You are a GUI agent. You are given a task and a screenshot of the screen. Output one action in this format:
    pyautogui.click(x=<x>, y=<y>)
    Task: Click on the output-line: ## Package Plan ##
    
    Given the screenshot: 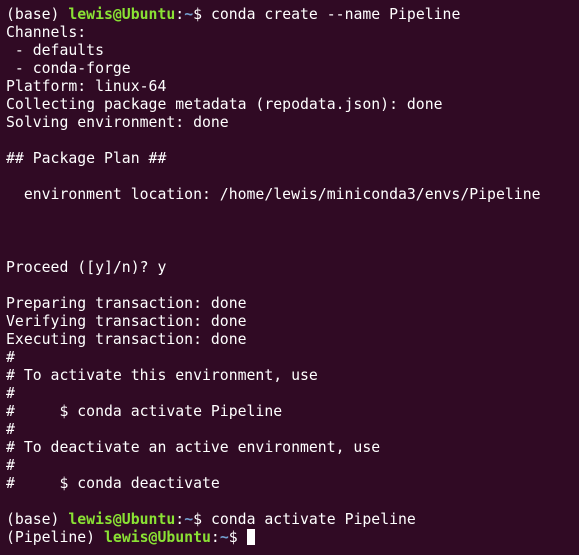 What is the action you would take?
    pyautogui.click(x=86, y=159)
    